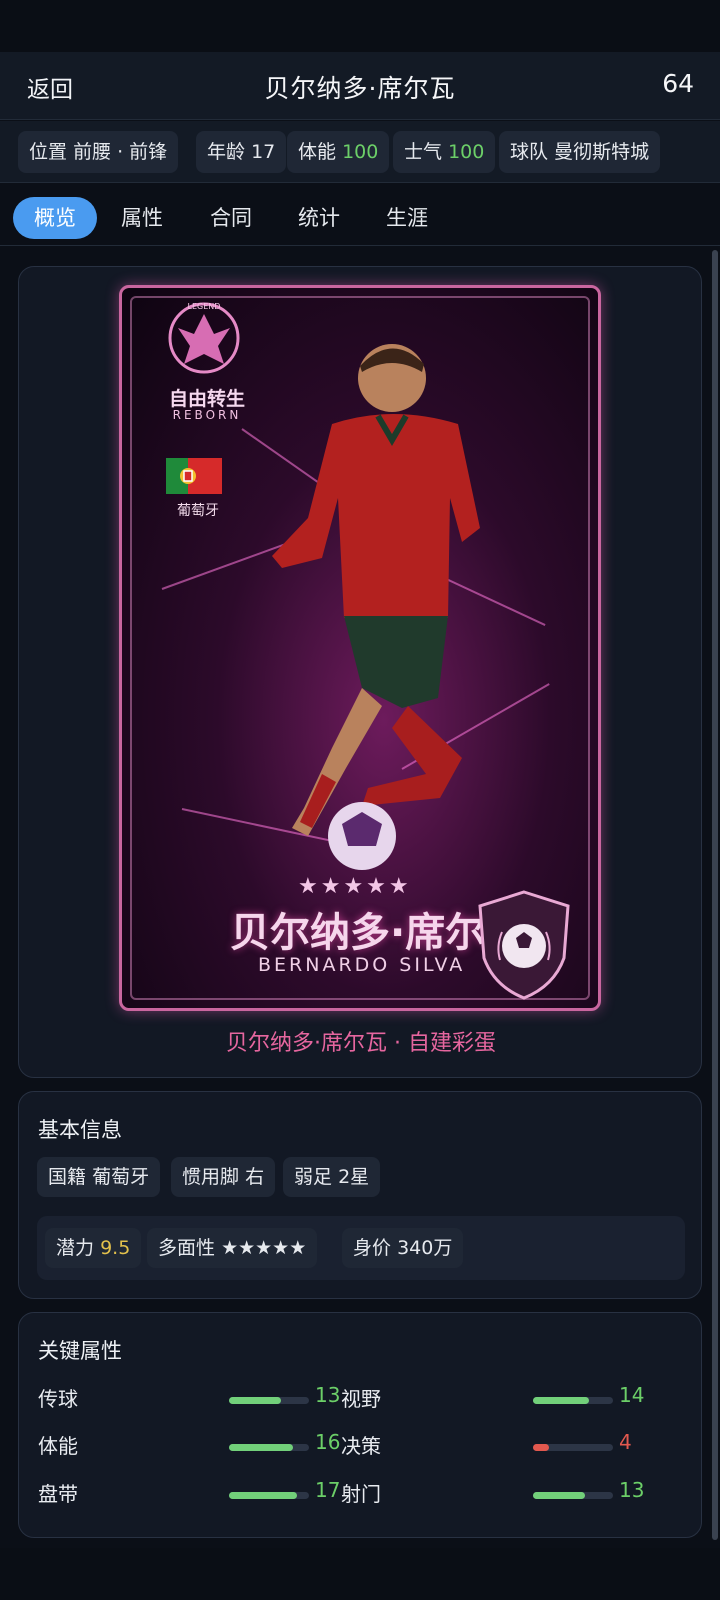  I want to click on preferred-foot-label: 惯用脚, so click(211, 1177).